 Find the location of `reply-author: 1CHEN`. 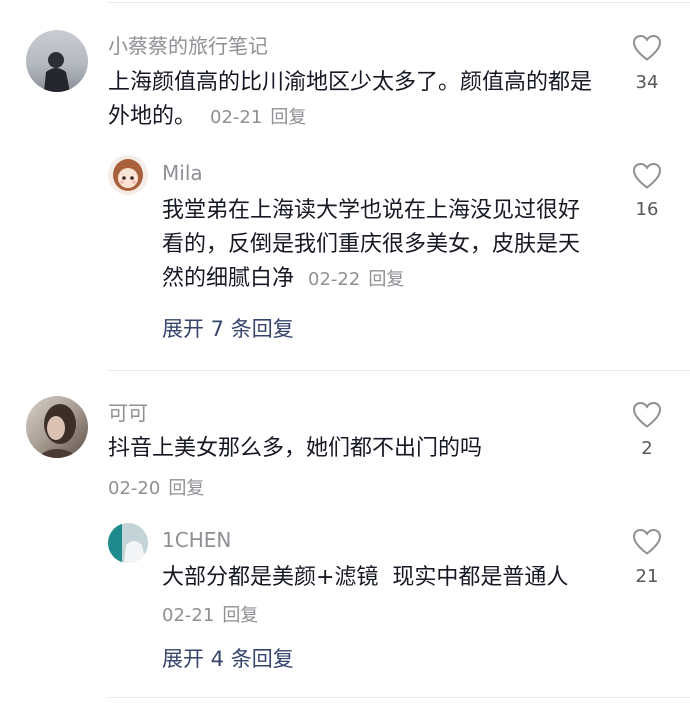

reply-author: 1CHEN is located at coordinates (196, 540).